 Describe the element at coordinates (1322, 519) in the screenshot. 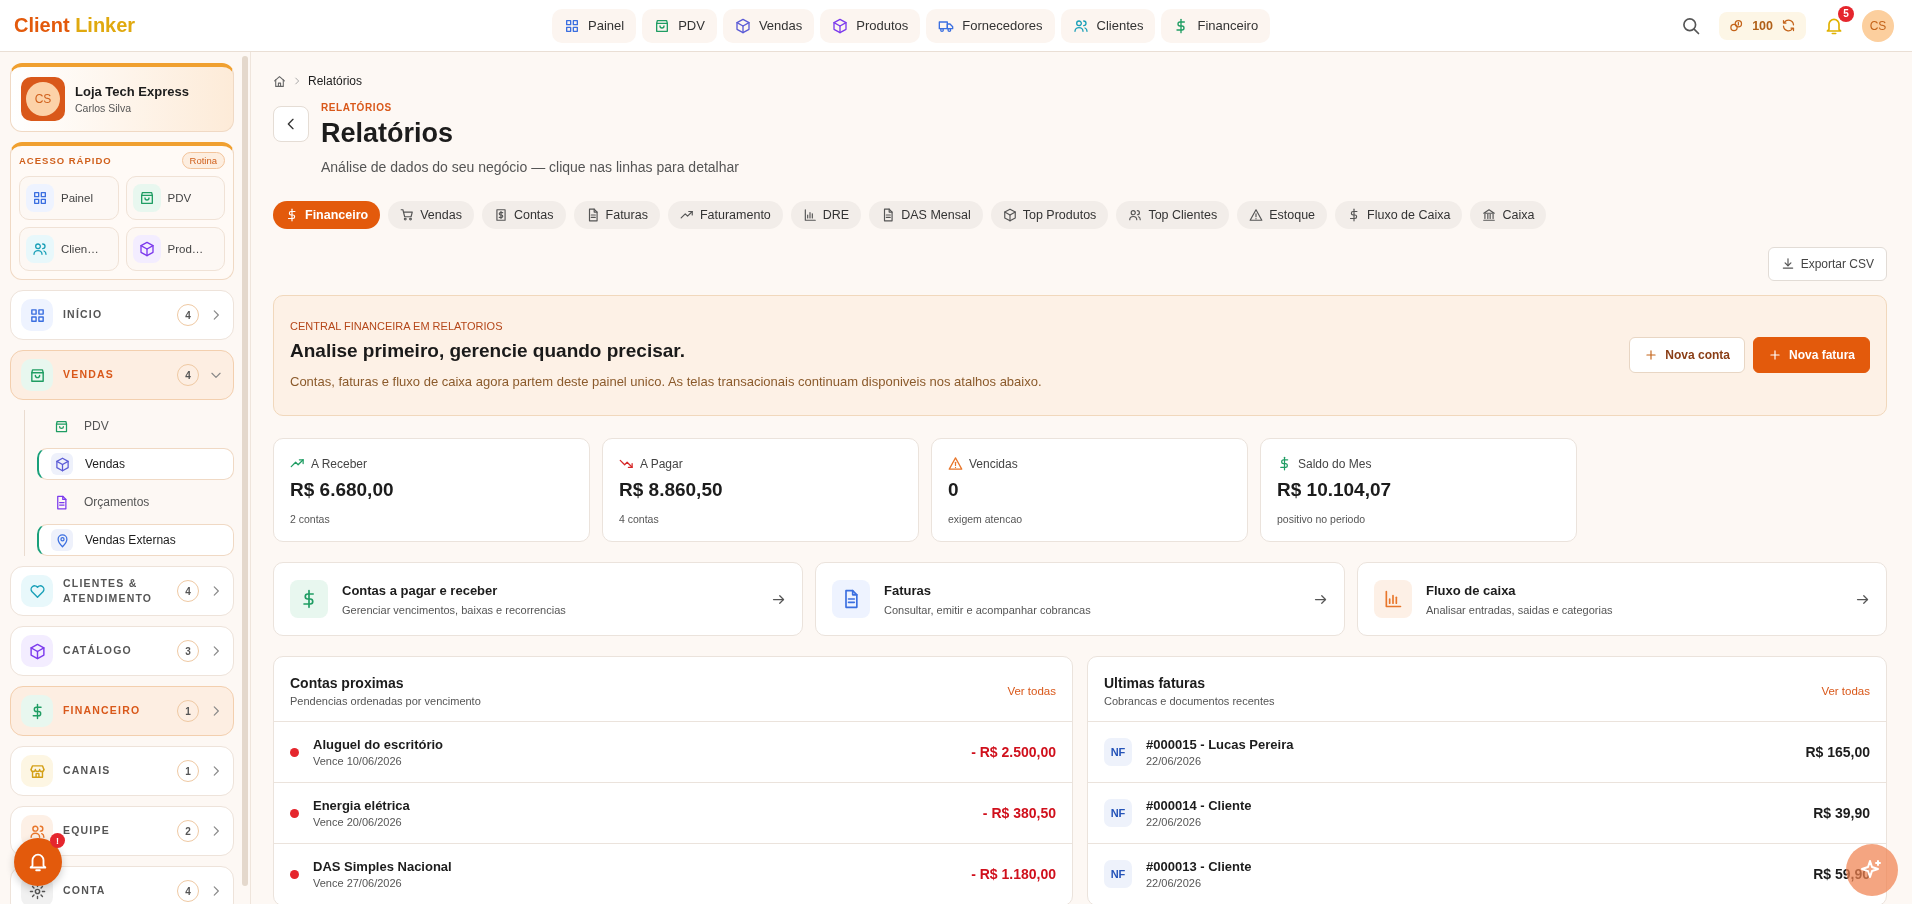

I see `stat-note: positivo no periodo` at that location.